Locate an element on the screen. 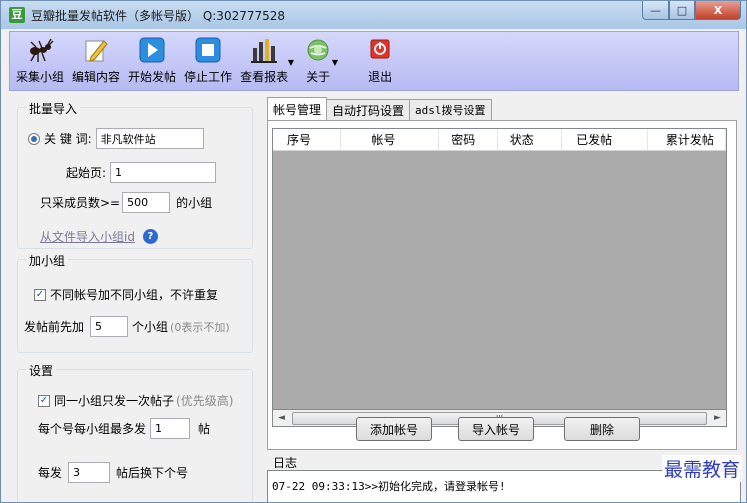 Image resolution: width=747 pixels, height=503 pixels. help-icon: ? is located at coordinates (150, 236).